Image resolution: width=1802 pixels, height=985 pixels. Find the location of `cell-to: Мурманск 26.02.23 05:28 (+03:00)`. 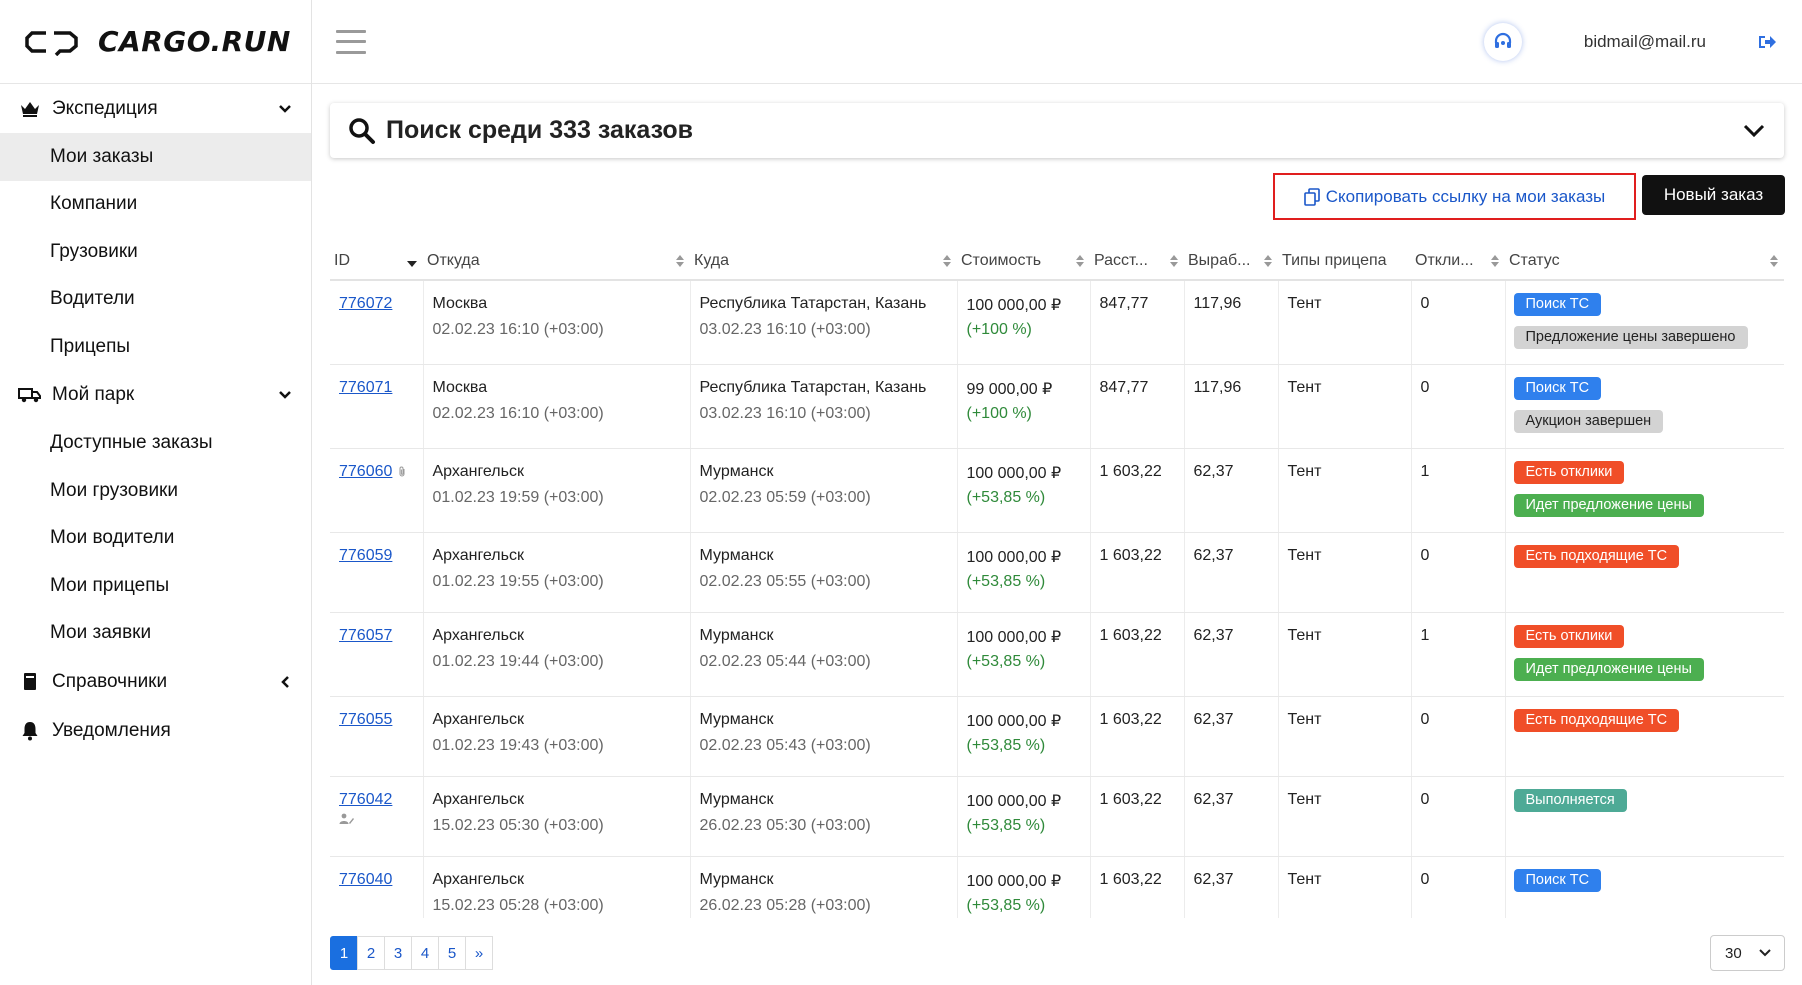

cell-to: Мурманск 26.02.23 05:28 (+03:00) is located at coordinates (823, 887).